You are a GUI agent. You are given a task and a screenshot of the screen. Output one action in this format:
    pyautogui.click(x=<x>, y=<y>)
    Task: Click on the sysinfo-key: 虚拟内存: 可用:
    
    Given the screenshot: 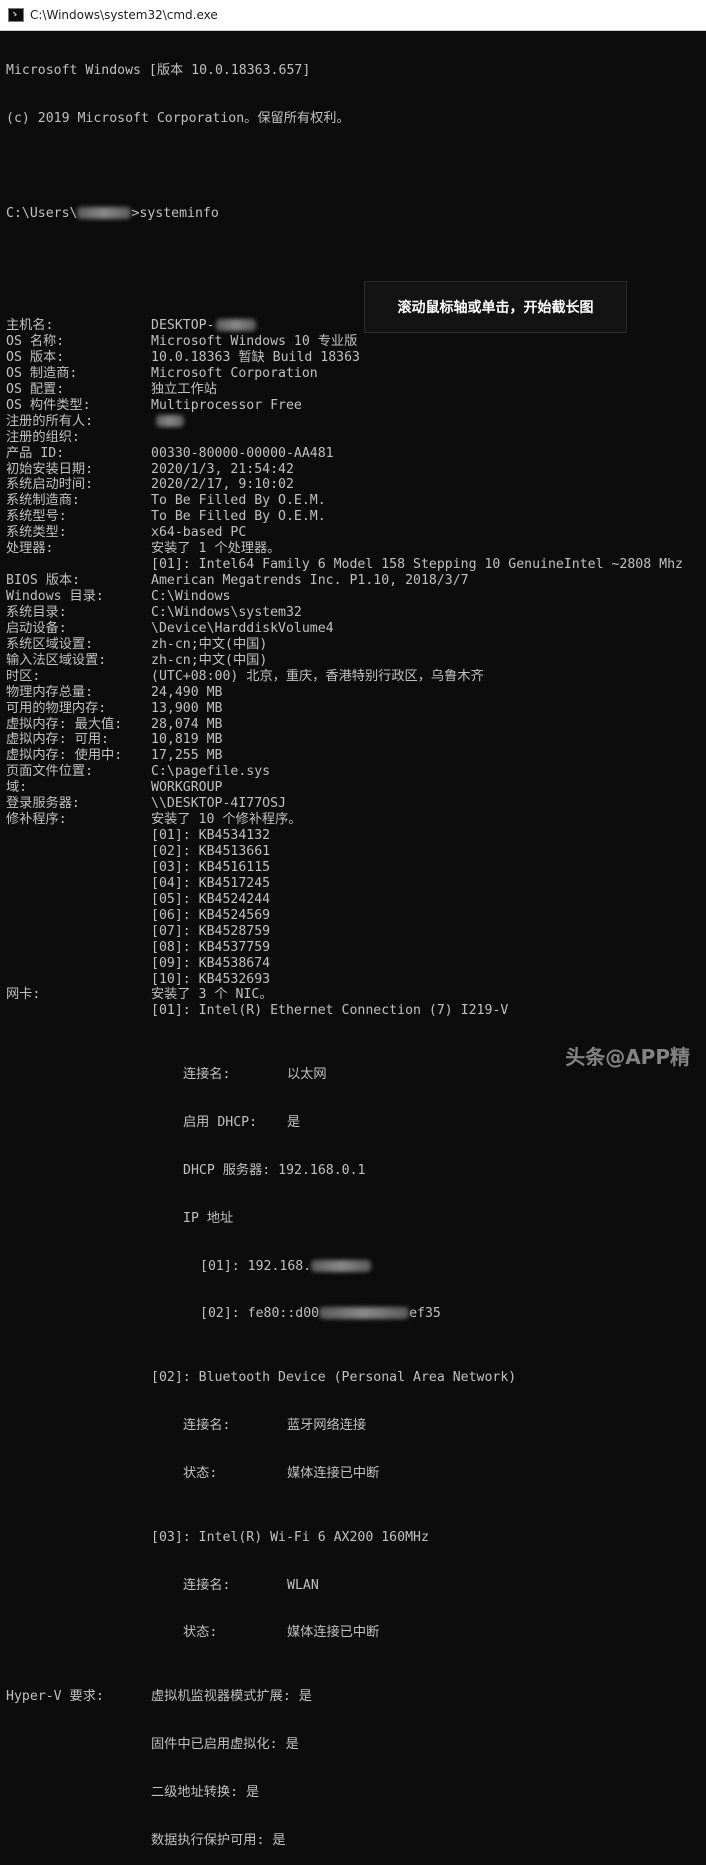 What is the action you would take?
    pyautogui.click(x=57, y=740)
    